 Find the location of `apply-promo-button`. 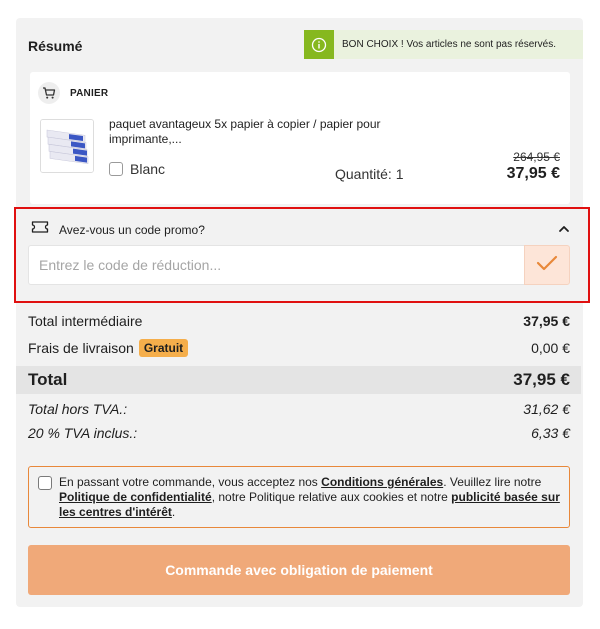

apply-promo-button is located at coordinates (547, 265).